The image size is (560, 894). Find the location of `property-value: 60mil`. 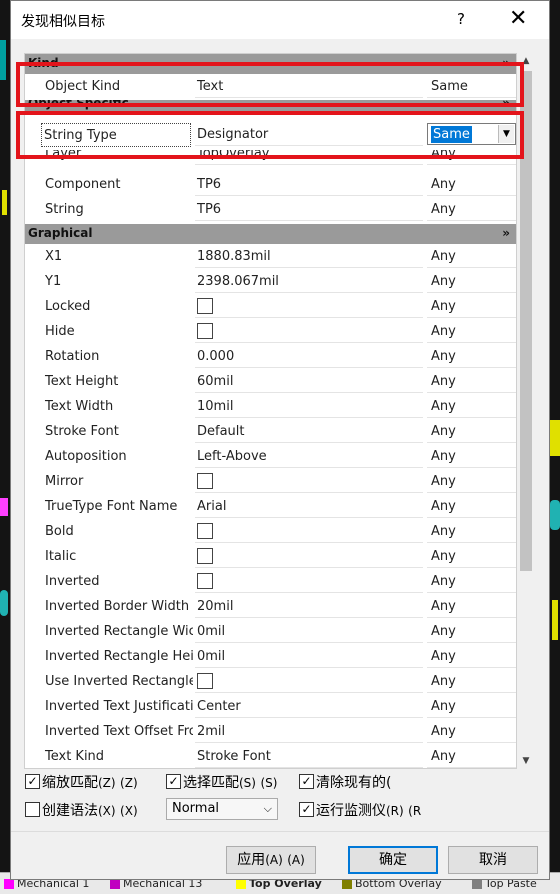

property-value: 60mil is located at coordinates (309, 381).